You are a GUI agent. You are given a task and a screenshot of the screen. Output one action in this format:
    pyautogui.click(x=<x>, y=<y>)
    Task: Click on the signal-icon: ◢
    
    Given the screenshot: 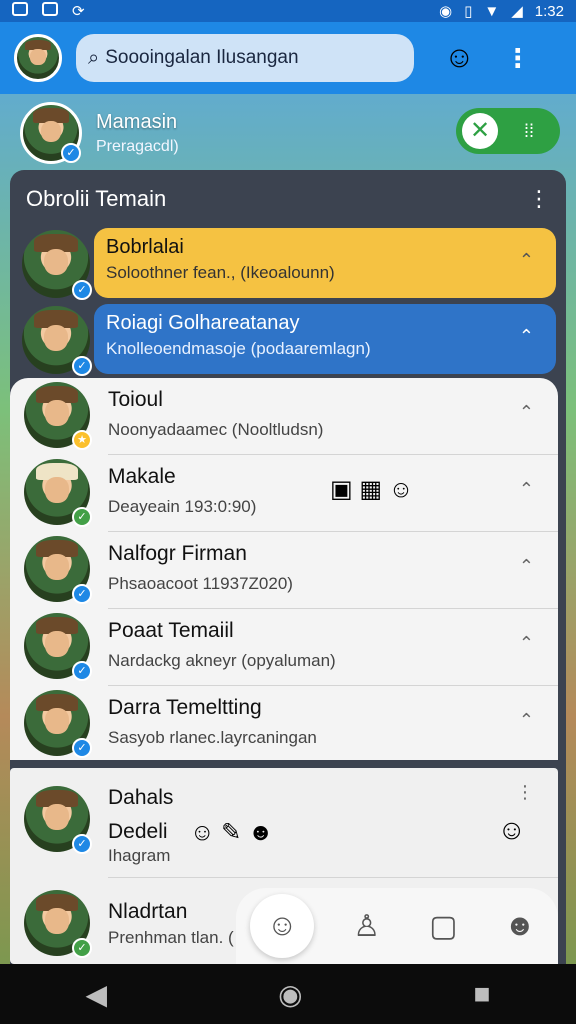 What is the action you would take?
    pyautogui.click(x=517, y=11)
    